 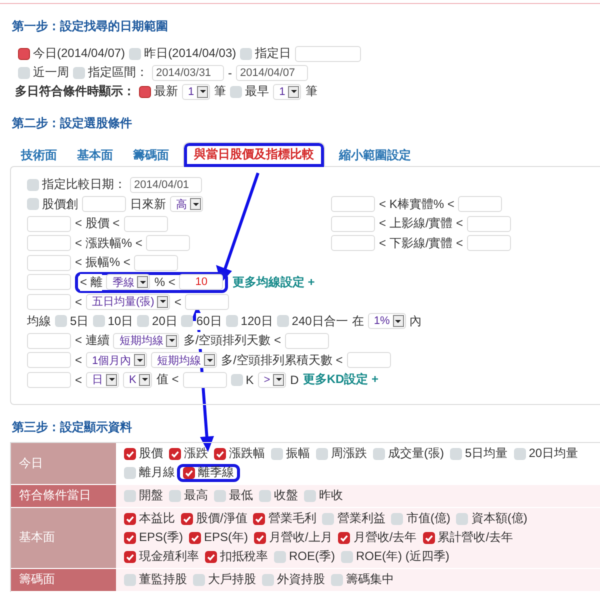 I want to click on input-field: 2014/04/07, so click(x=272, y=72).